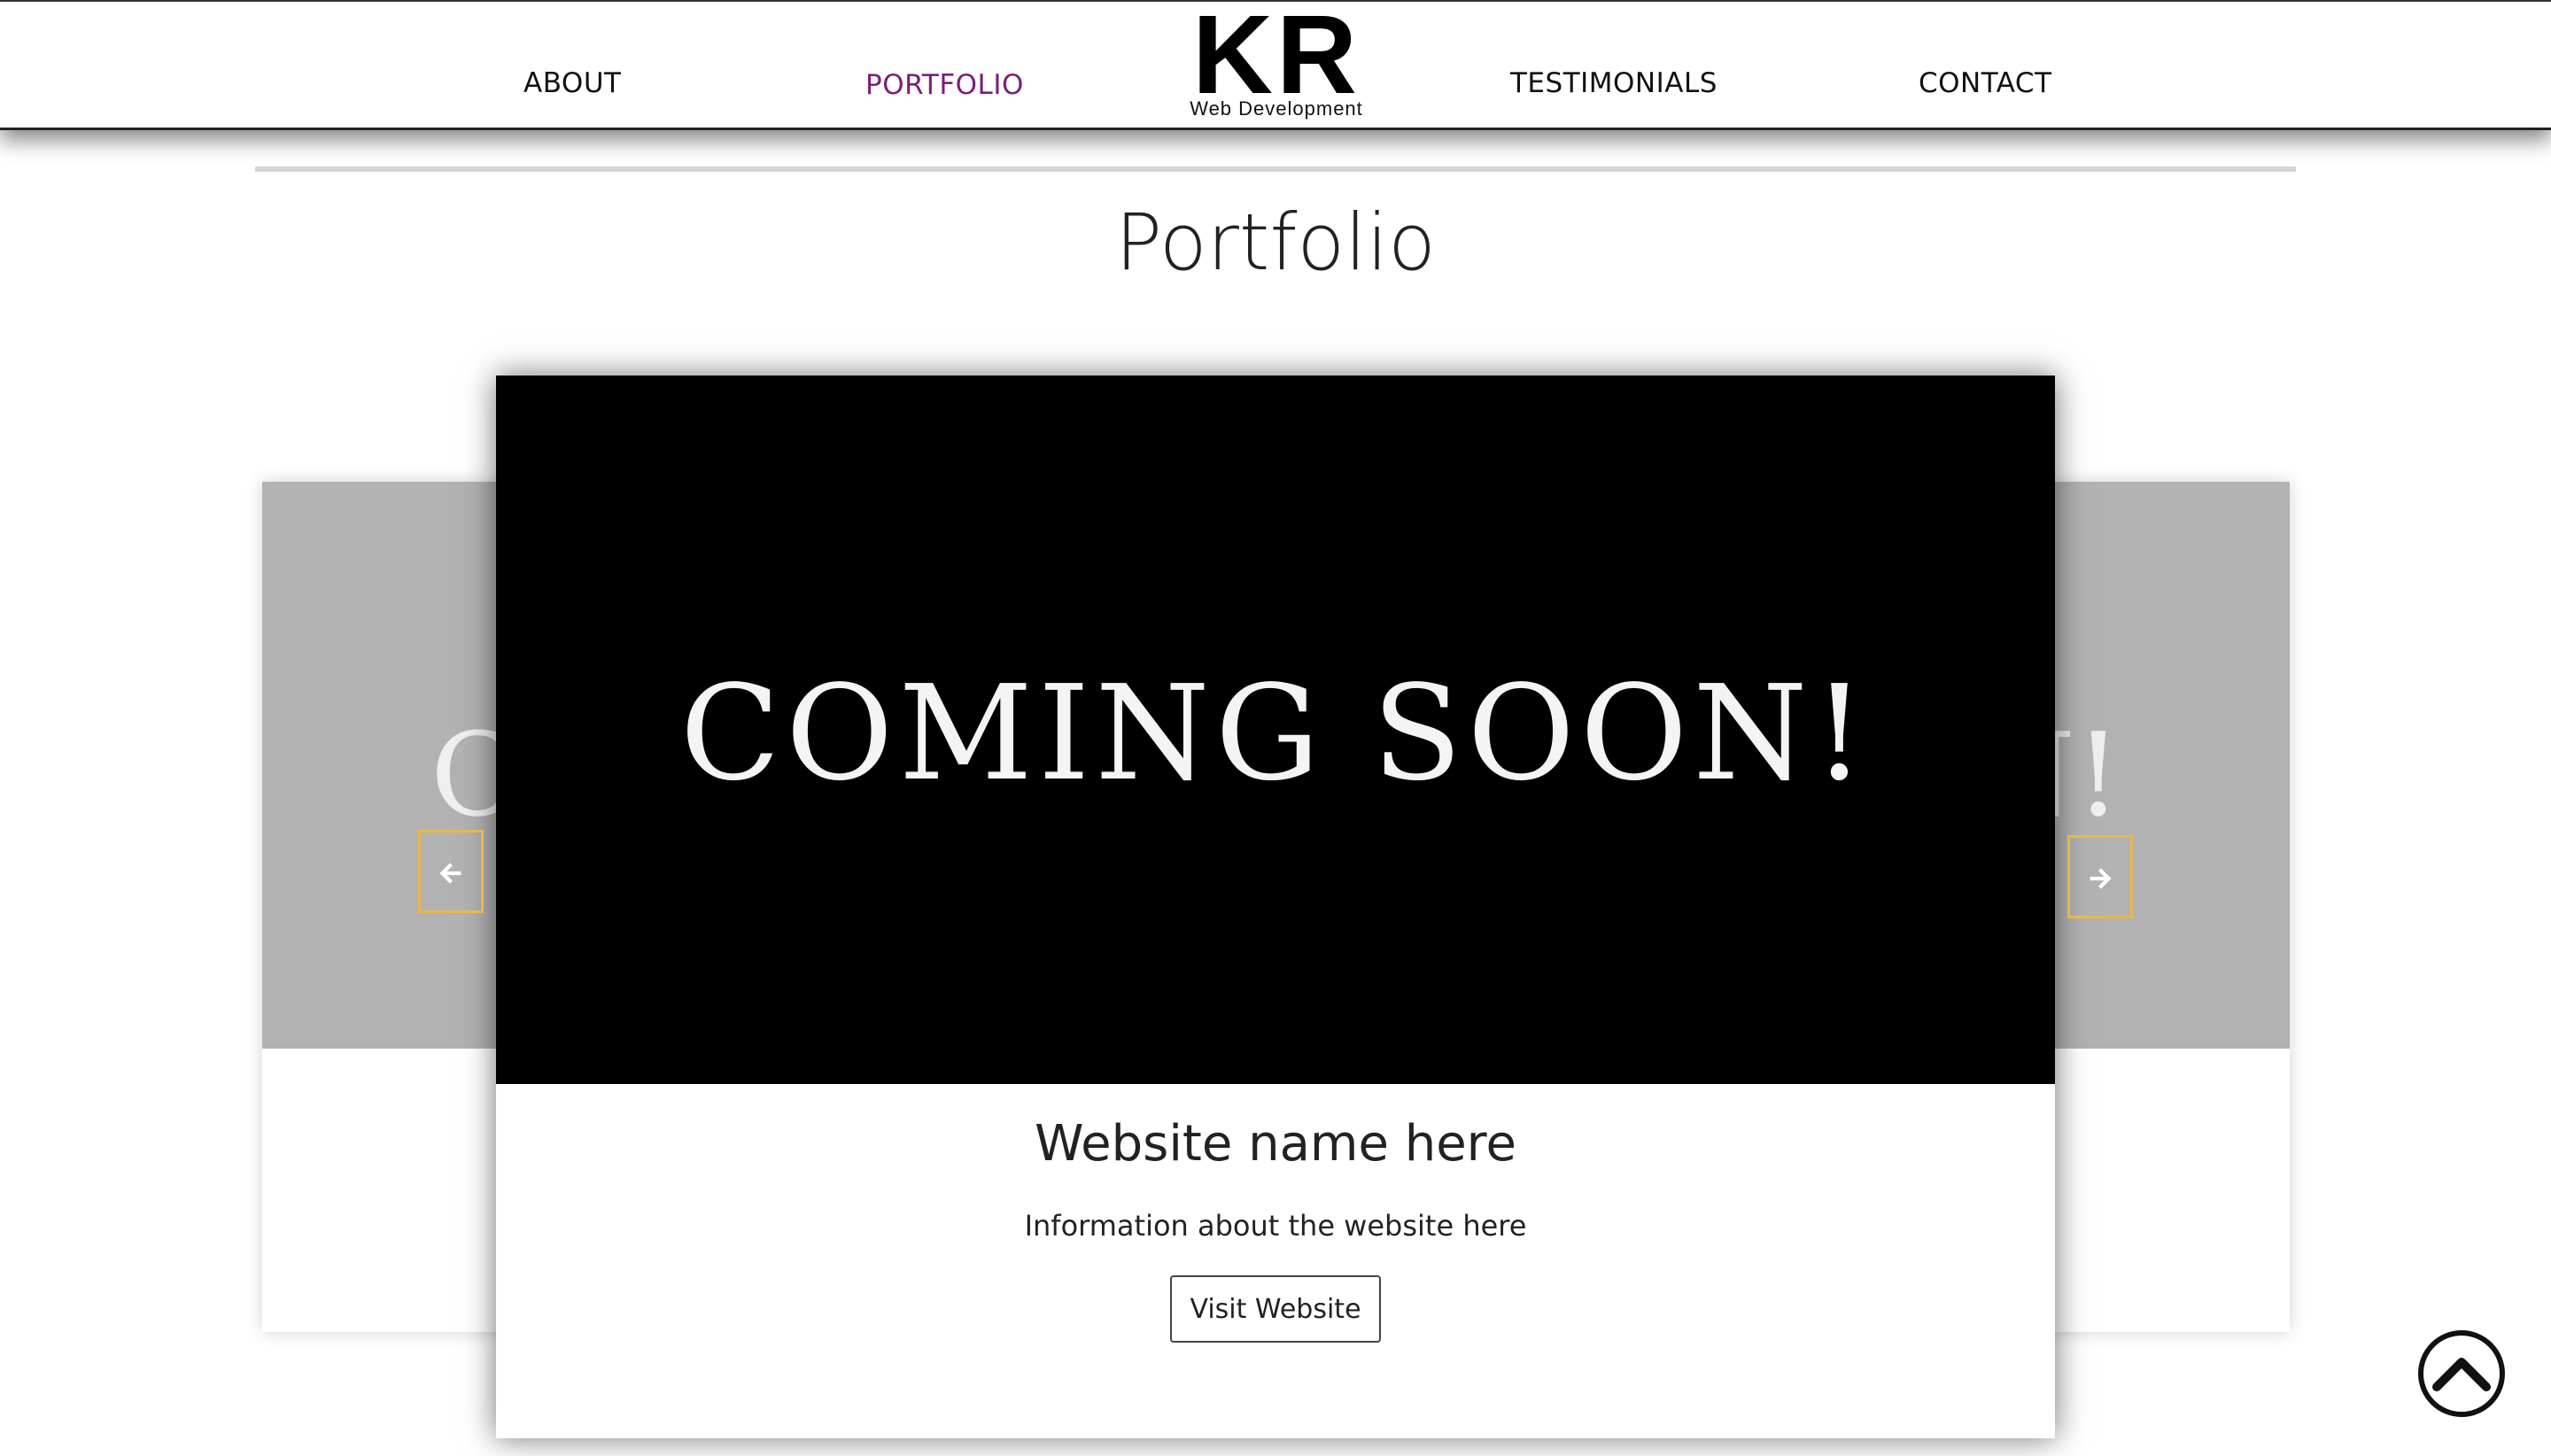 This screenshot has height=1456, width=2551. Describe the element at coordinates (1275, 243) in the screenshot. I see `page-title: Portfolio` at that location.